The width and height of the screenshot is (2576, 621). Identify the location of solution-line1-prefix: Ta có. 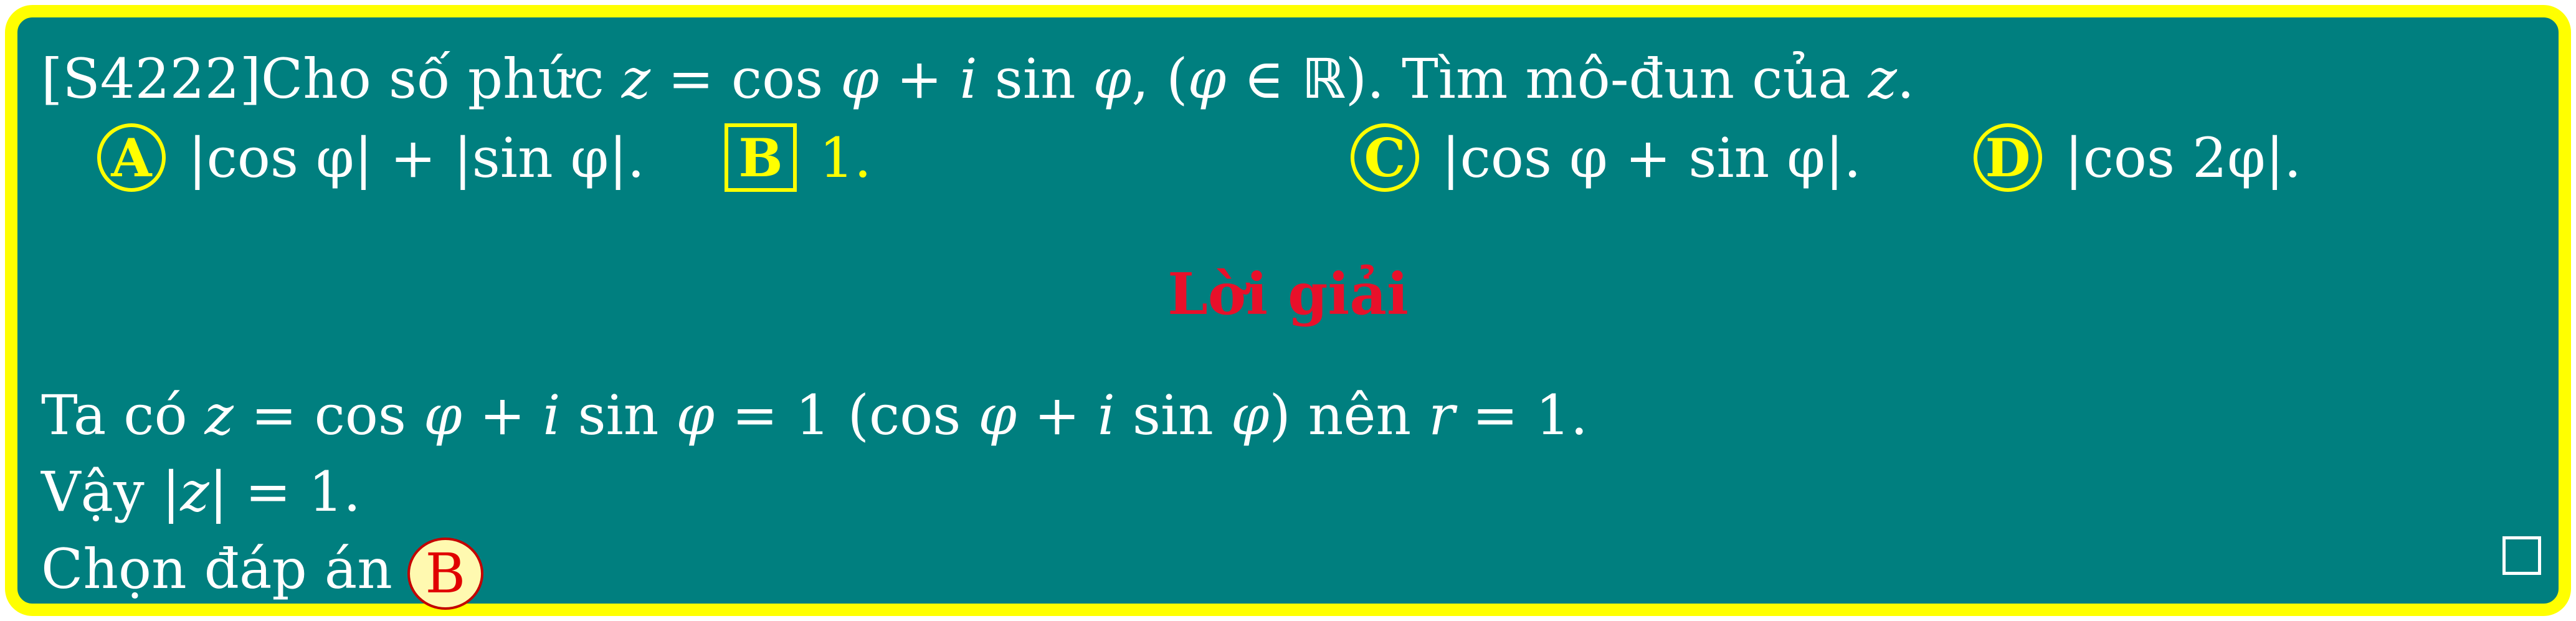
(123, 415).